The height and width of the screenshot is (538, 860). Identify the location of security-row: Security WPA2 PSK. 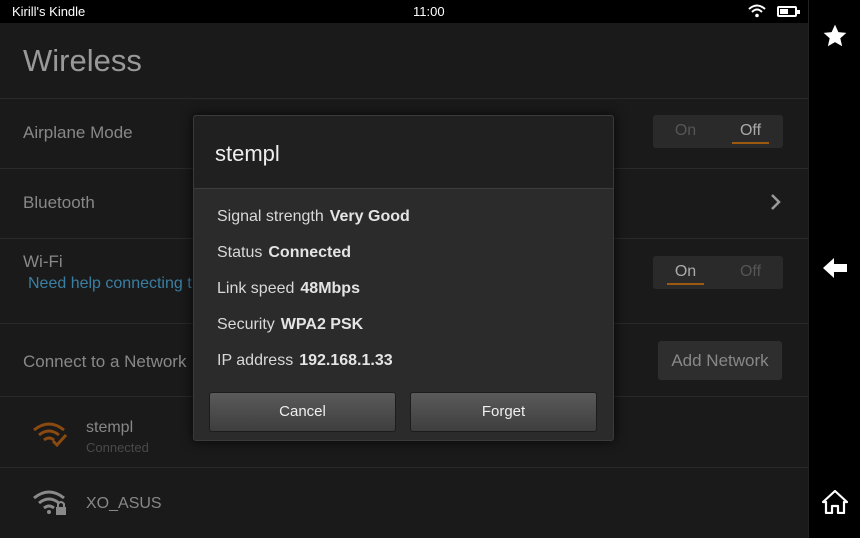
(290, 325).